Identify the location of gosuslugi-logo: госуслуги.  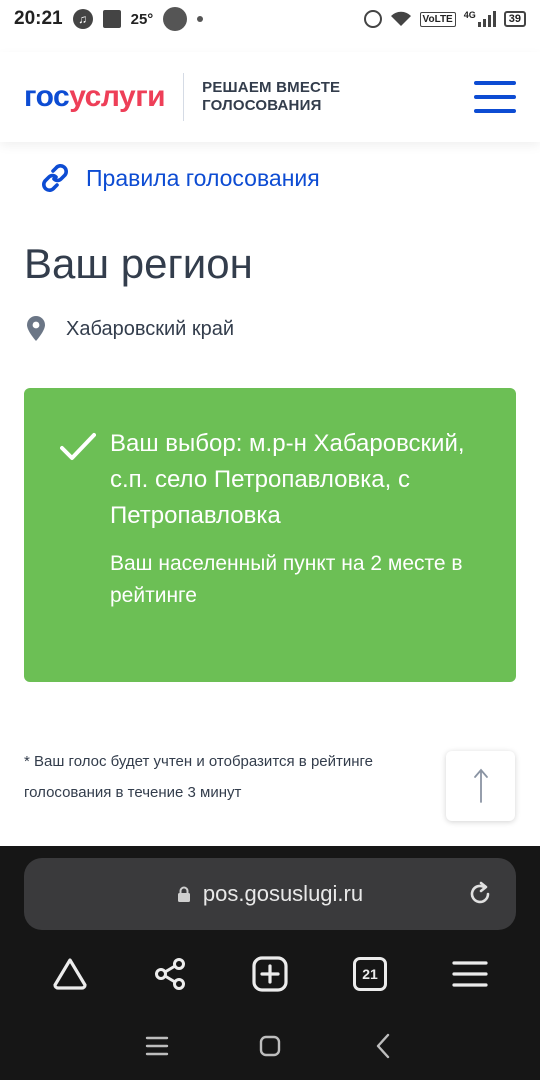
(95, 97).